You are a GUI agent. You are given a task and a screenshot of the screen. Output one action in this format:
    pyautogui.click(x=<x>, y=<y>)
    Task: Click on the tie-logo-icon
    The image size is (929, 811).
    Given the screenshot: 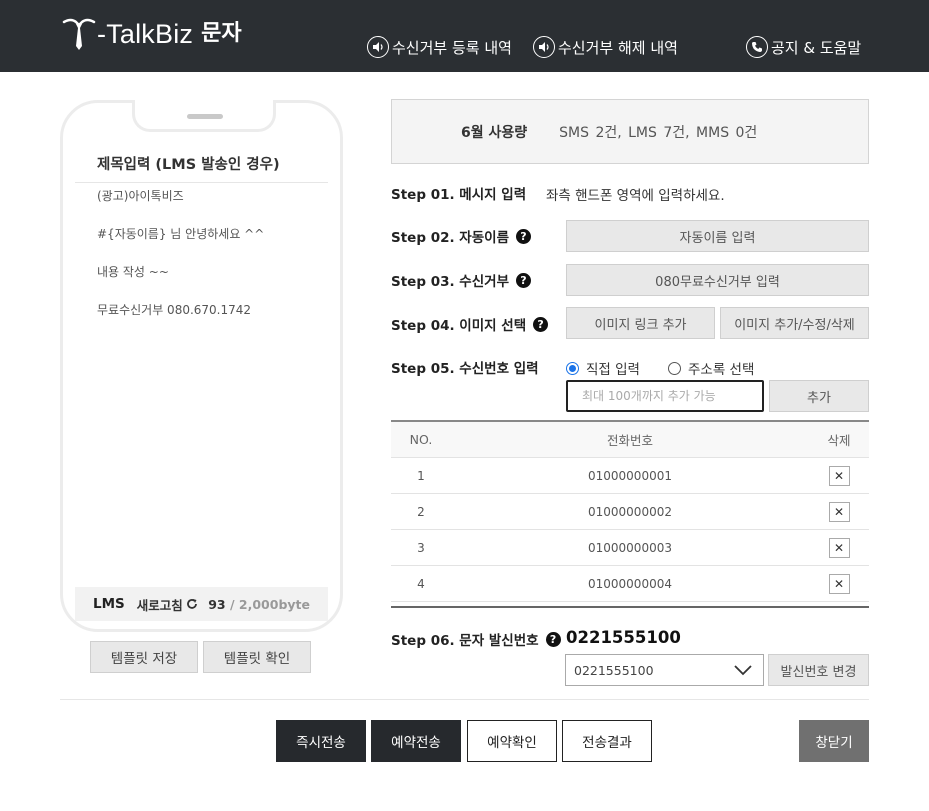 What is the action you would take?
    pyautogui.click(x=79, y=34)
    